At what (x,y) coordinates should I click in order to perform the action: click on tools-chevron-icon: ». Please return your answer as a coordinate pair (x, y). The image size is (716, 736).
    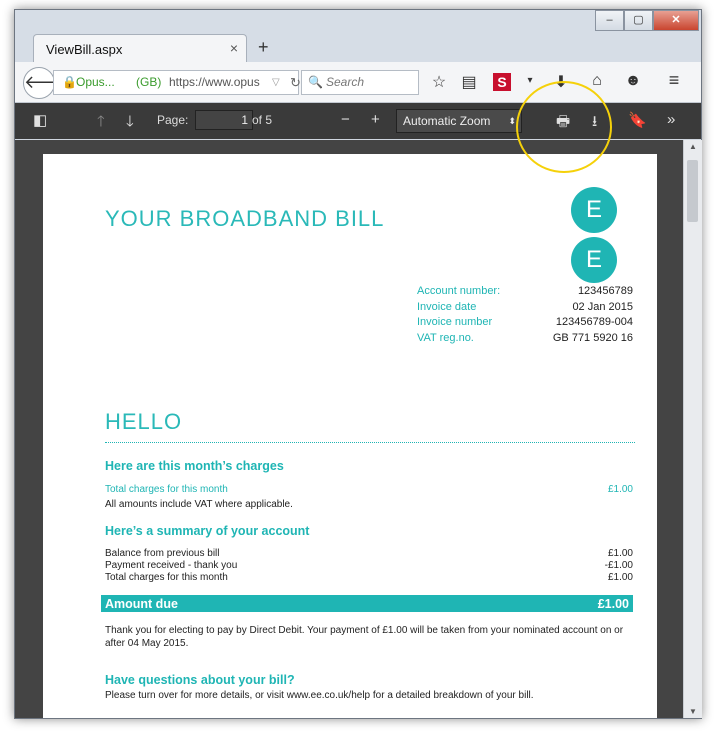
    Looking at the image, I should click on (671, 119).